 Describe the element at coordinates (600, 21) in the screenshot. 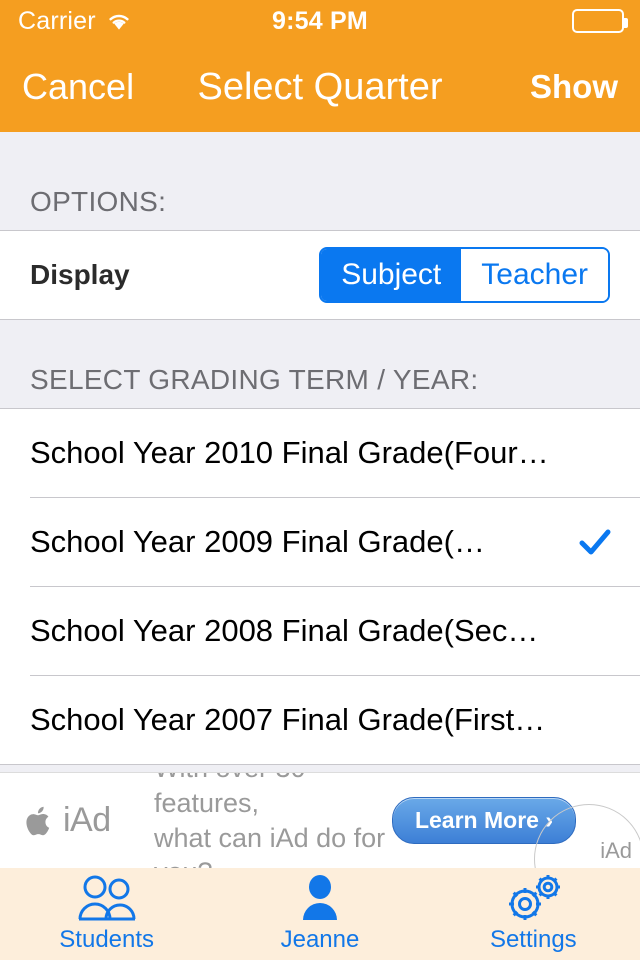

I see `battery-icon` at that location.